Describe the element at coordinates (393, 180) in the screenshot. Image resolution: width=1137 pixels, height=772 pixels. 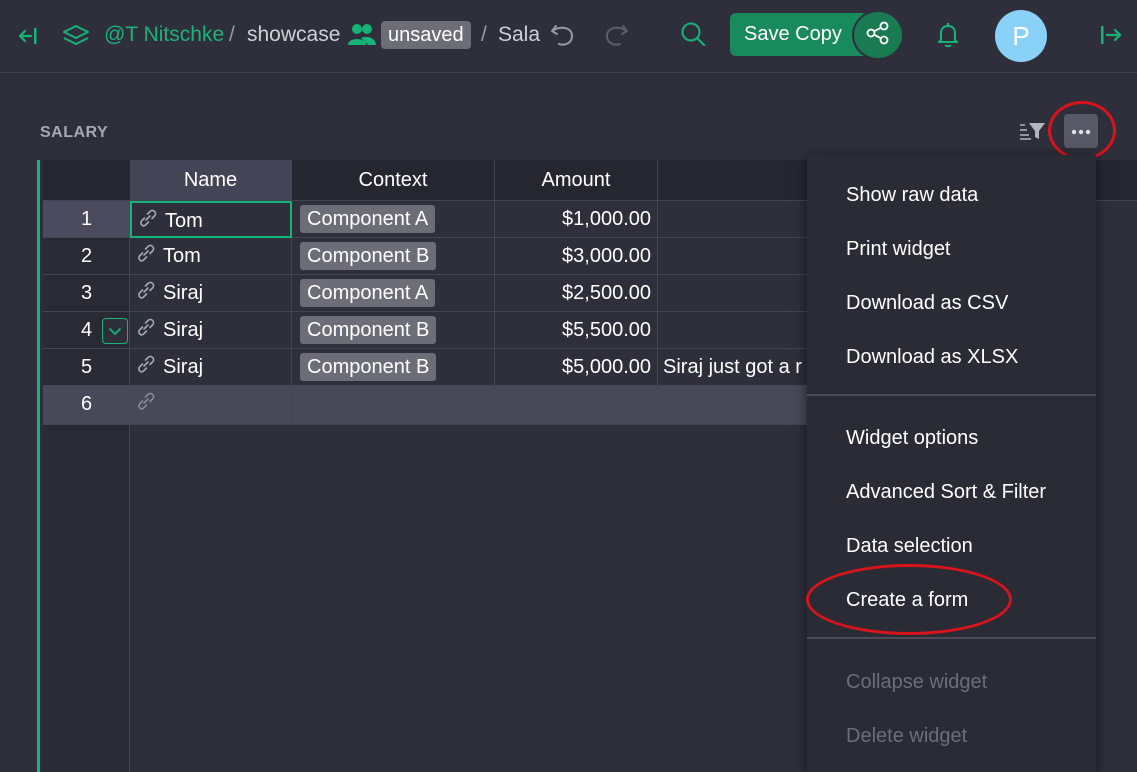
I see `column-header-context: Context` at that location.